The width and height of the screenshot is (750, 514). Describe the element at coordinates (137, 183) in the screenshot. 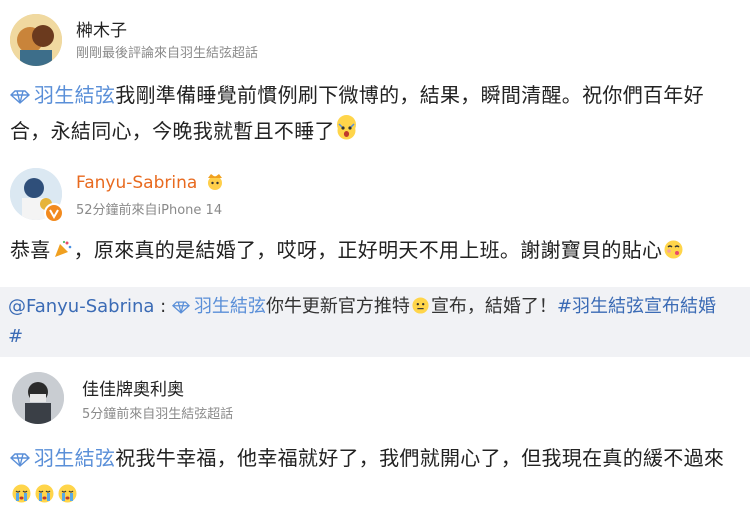

I see `username-label: Fanyu-Sabrina` at that location.